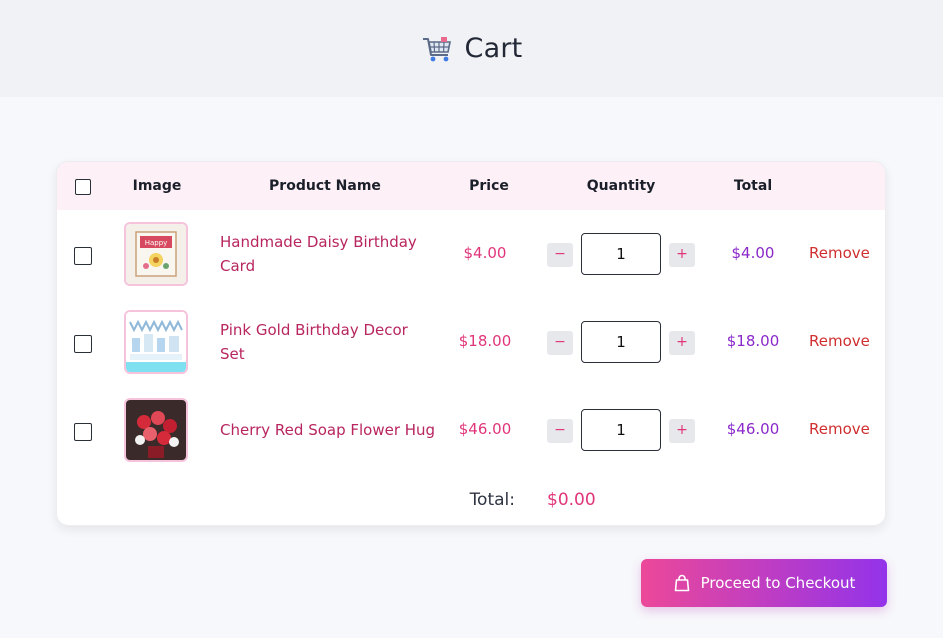  What do you see at coordinates (571, 500) in the screenshot?
I see `cart-total-value: $0.00` at bounding box center [571, 500].